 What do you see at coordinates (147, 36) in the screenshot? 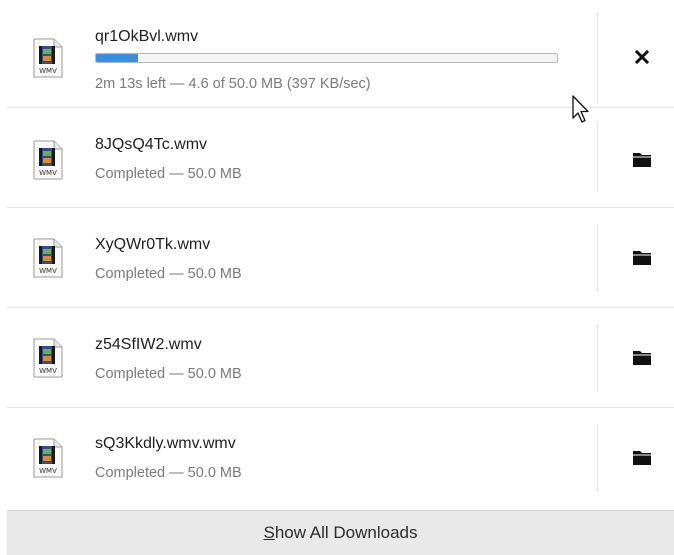
I see `download-filename: qr1OkBvl.wmv` at bounding box center [147, 36].